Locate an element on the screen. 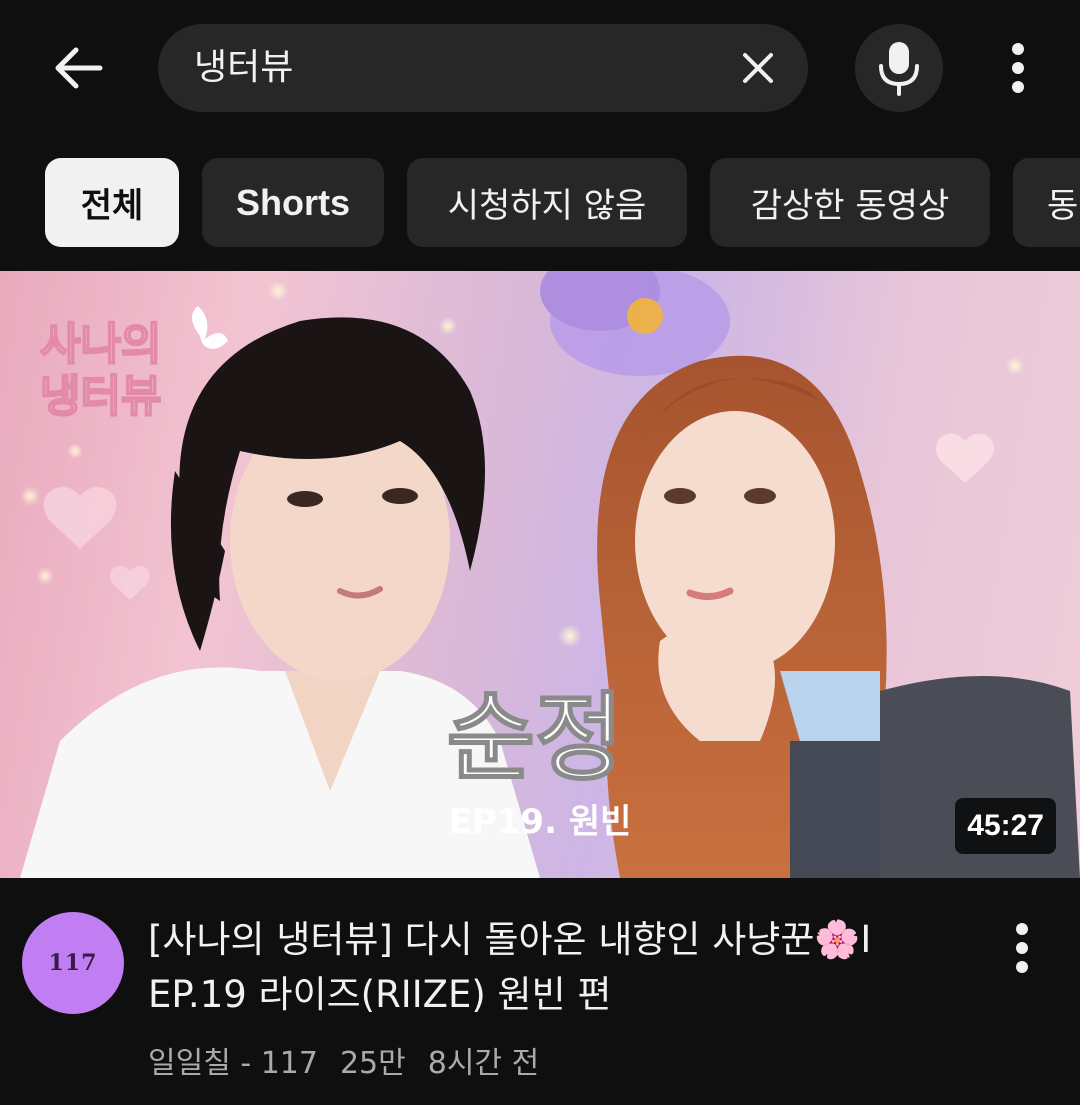 Image resolution: width=1080 pixels, height=1105 pixels. back-button is located at coordinates (78, 68).